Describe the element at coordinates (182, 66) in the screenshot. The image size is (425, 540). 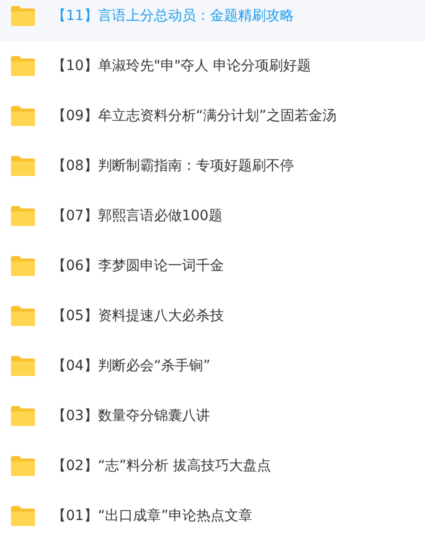
I see `folder-name: 【10】单淑玲先"申"夺人 申论分项刷好题` at that location.